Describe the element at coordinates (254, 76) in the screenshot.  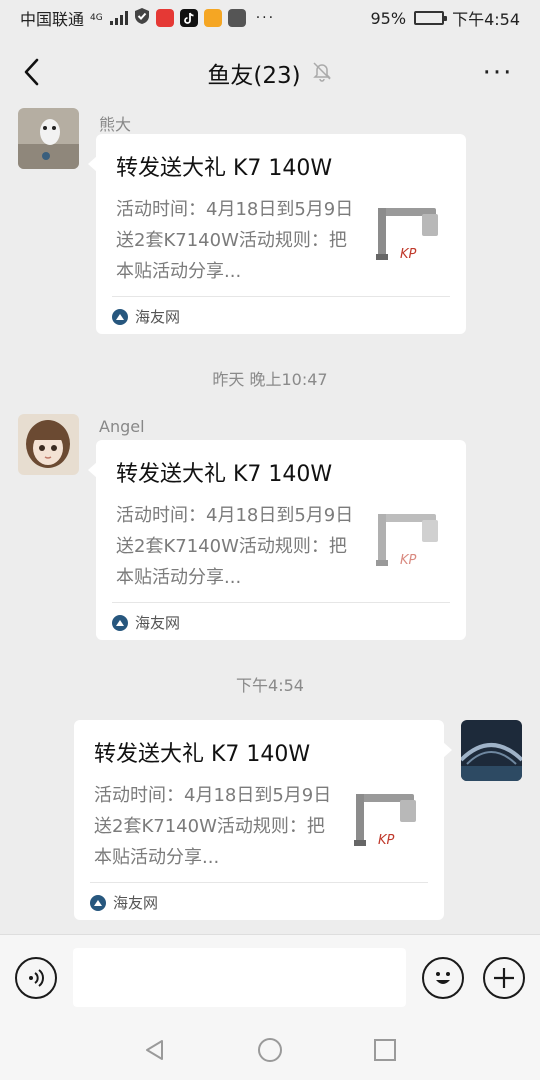
I see `chat-title: 鱼友(23)` at that location.